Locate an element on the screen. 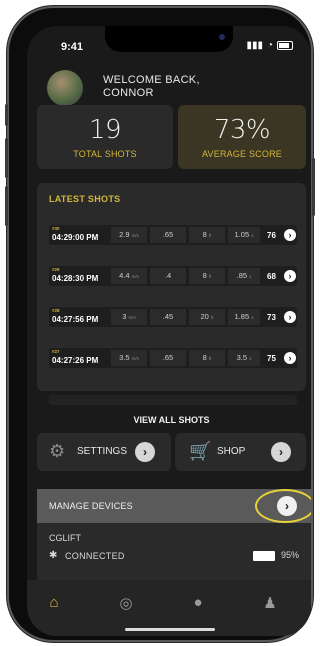 The width and height of the screenshot is (320, 646). volume-up-button is located at coordinates (6, 158).